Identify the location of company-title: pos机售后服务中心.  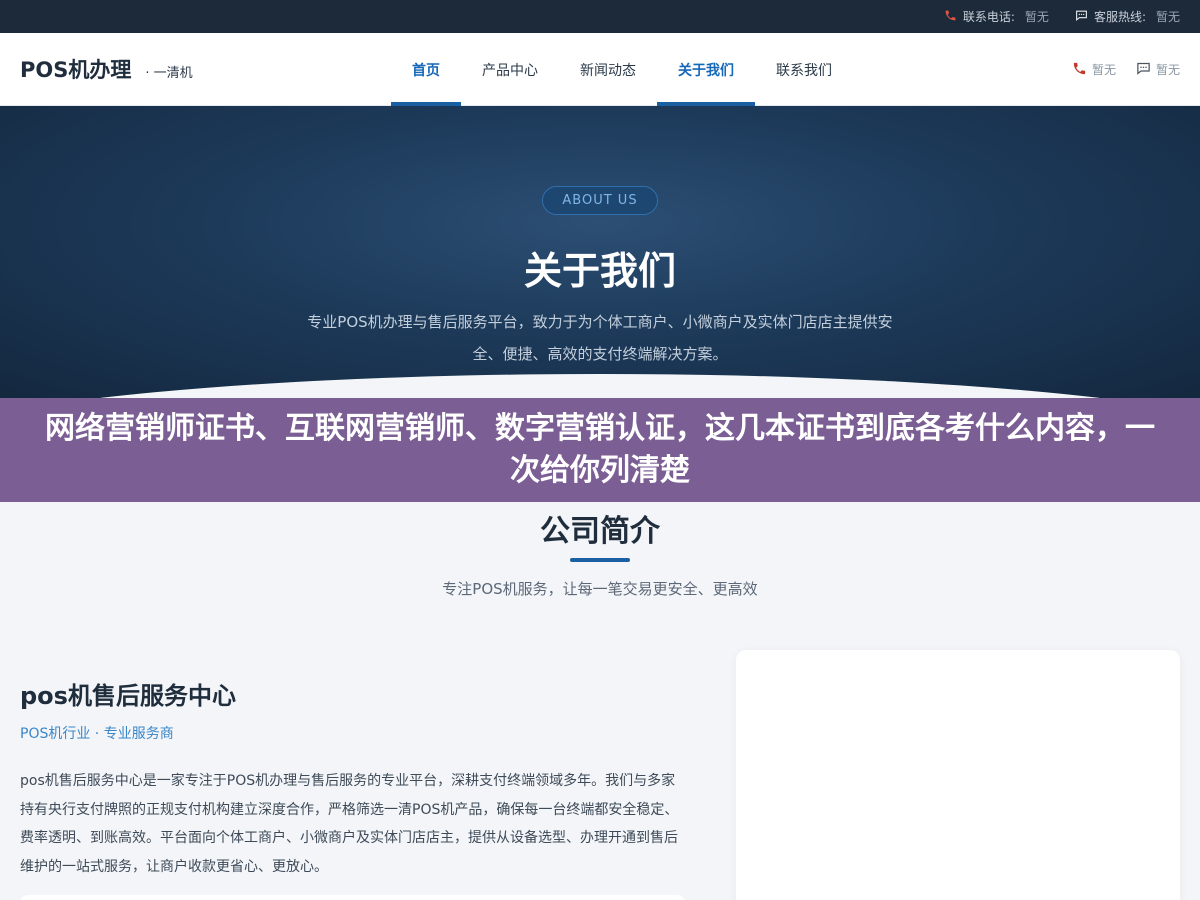
(128, 696).